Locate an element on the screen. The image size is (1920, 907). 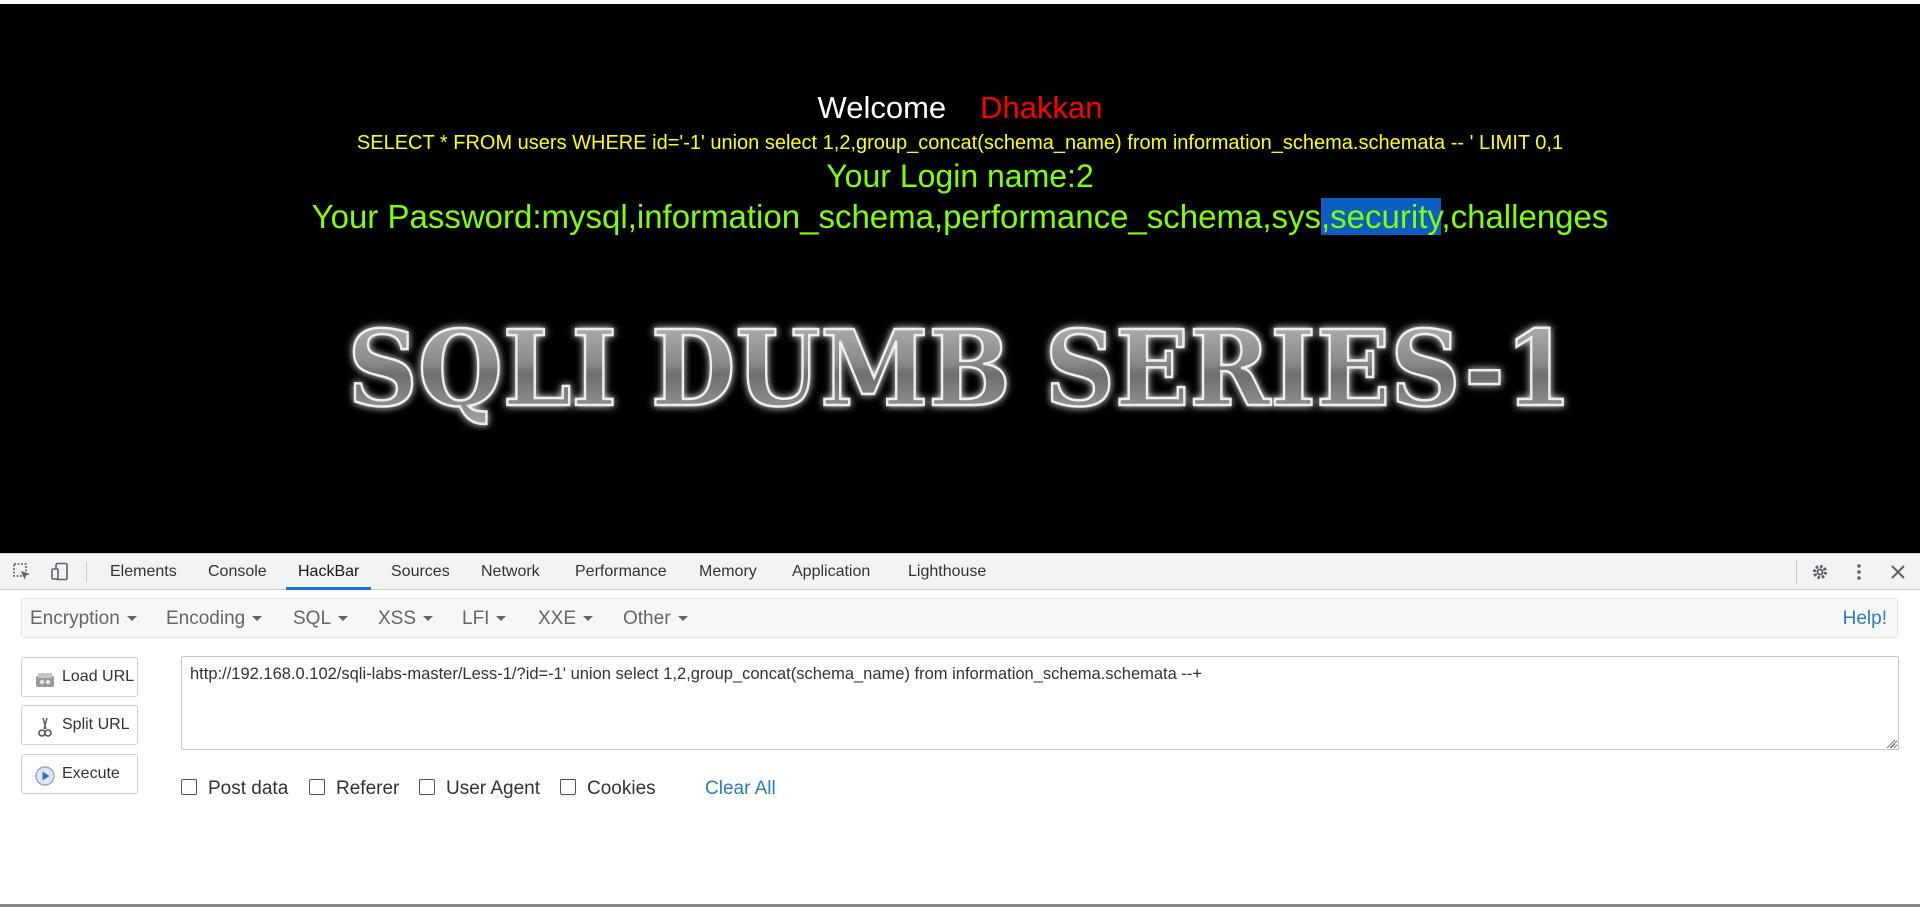
sqli-dumb-series-banner: SQLI DUMB SERIES-1 is located at coordinates (960, 365).